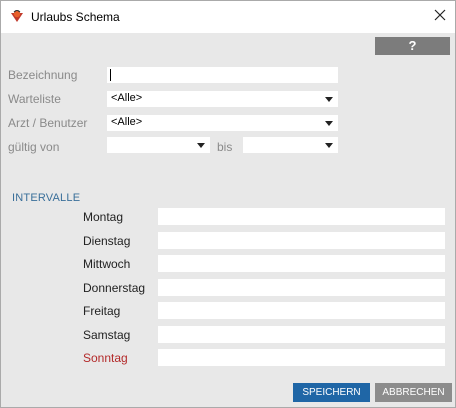  What do you see at coordinates (301, 310) in the screenshot?
I see `day-input-freitag` at bounding box center [301, 310].